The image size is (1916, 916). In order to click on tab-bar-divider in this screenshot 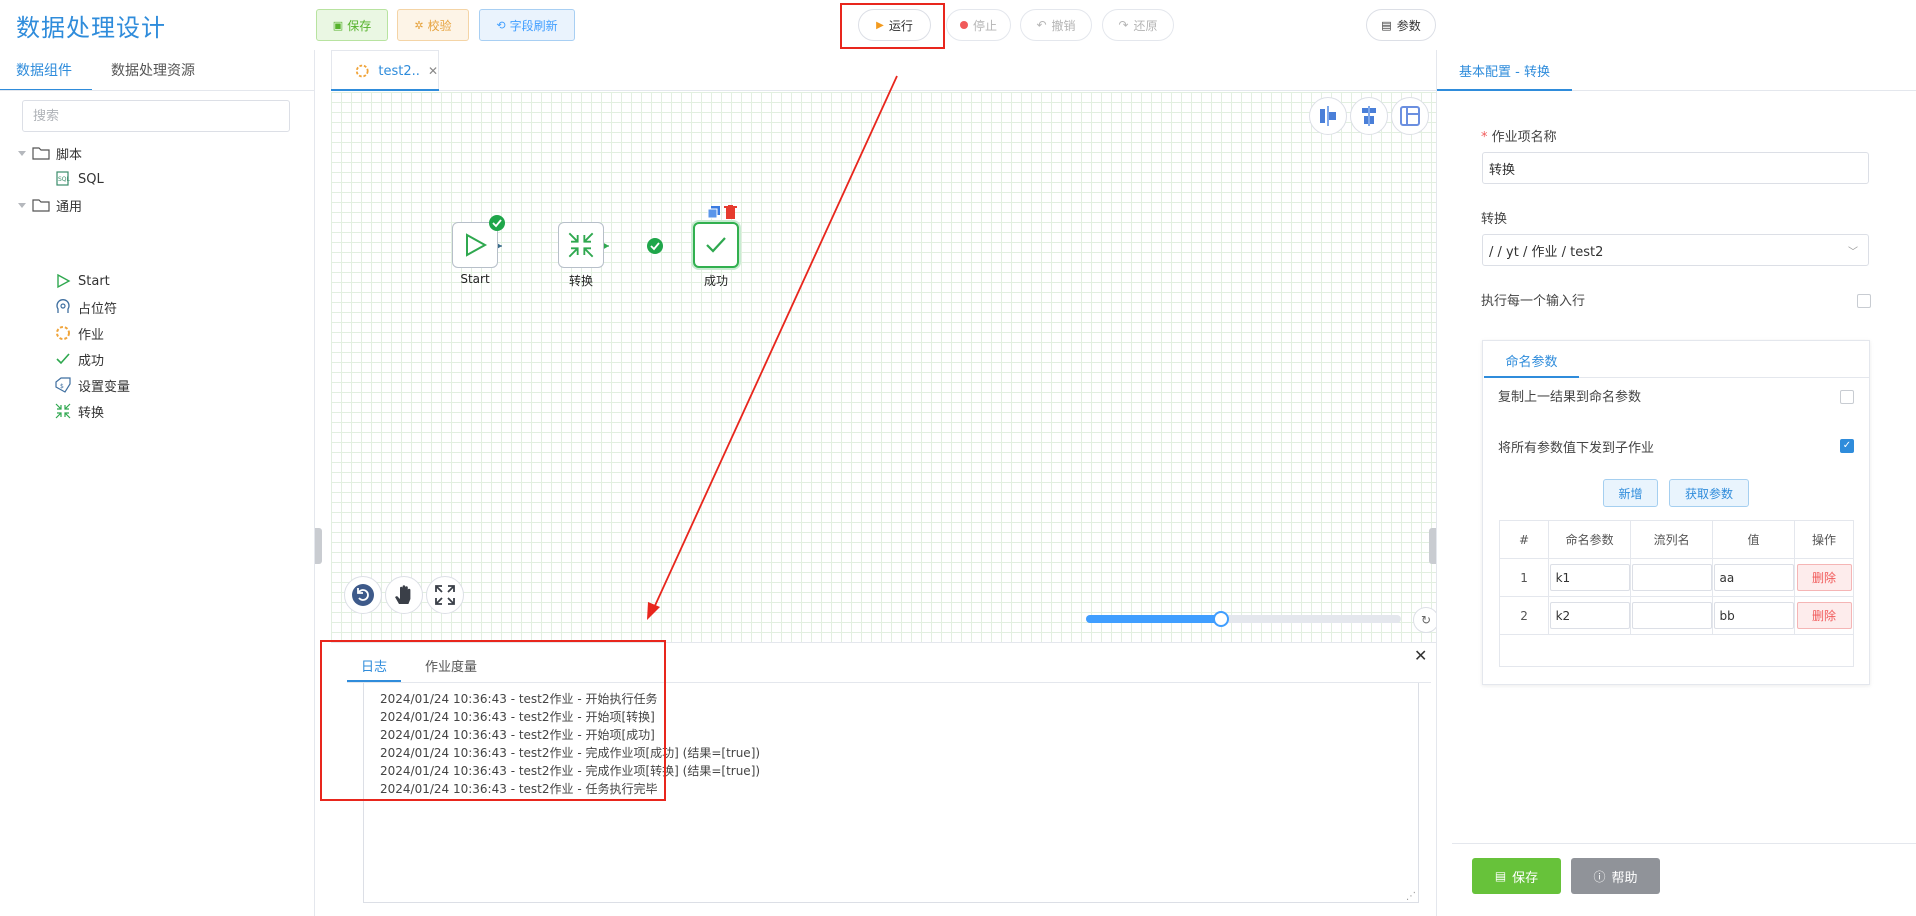, I will do `click(157, 90)`.